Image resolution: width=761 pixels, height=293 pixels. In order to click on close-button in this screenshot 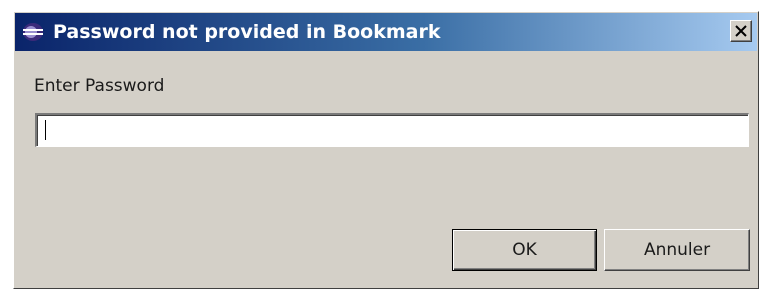, I will do `click(741, 31)`.